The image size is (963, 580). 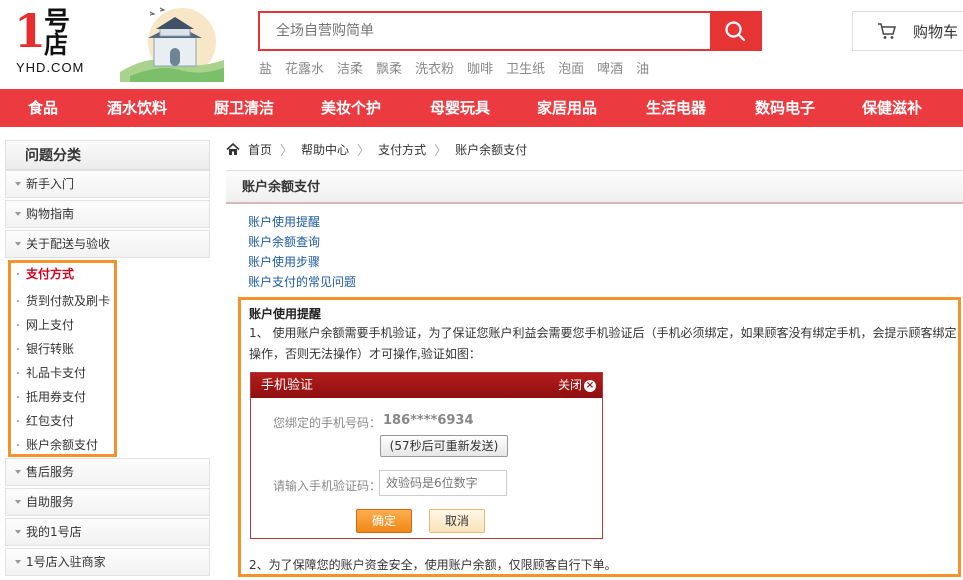 I want to click on city-gate-banner-icon, so click(x=172, y=44).